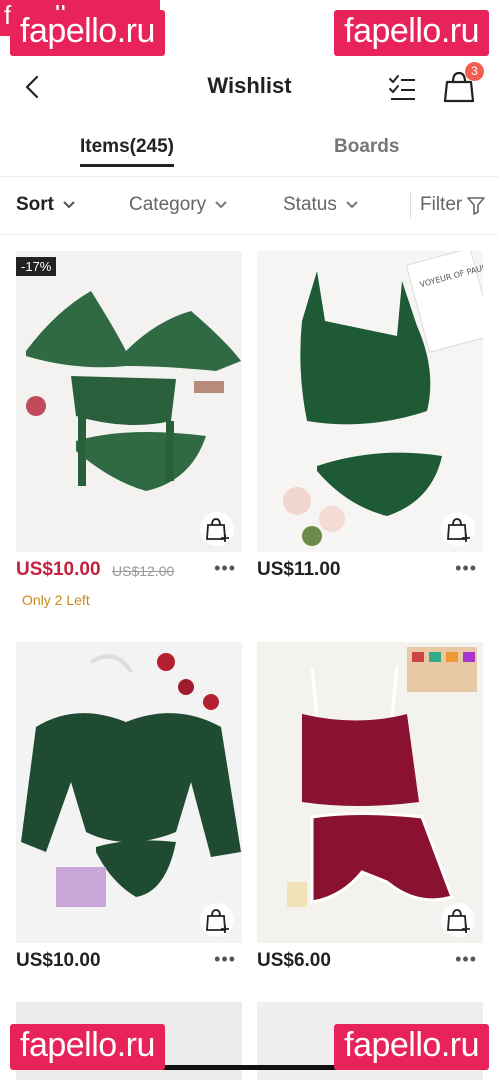 The image size is (499, 1080). I want to click on header: Wishlist 3, so click(249, 88).